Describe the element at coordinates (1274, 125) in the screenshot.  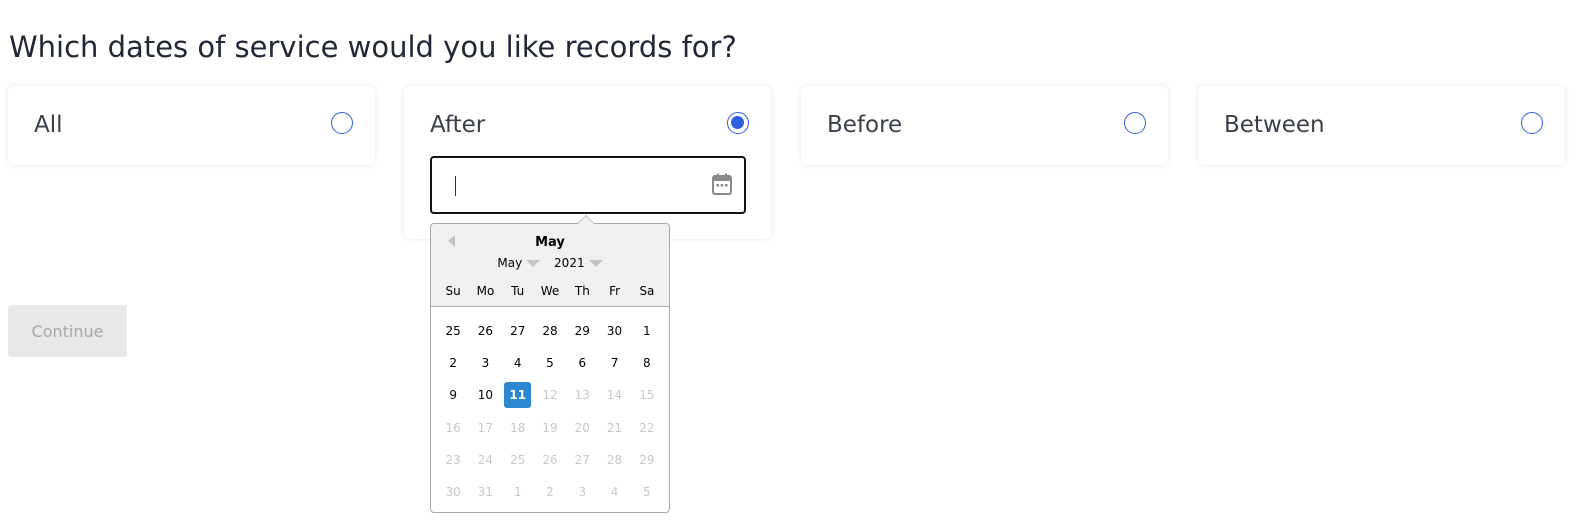
I see `option-label-between: Between` at that location.